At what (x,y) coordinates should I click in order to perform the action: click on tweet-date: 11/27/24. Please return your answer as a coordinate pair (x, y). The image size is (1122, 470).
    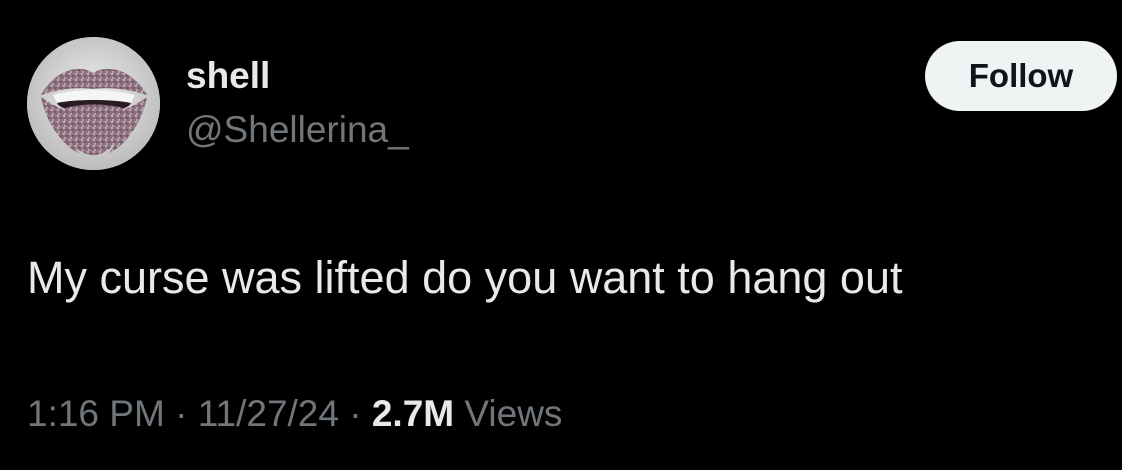
    Looking at the image, I should click on (268, 413).